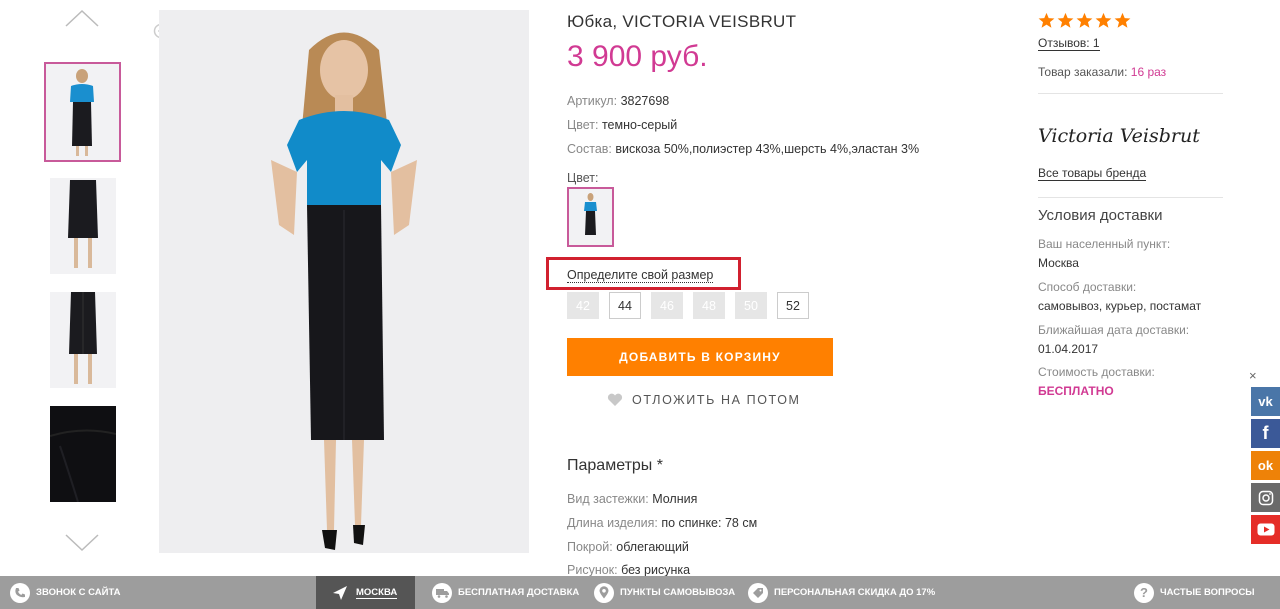 The width and height of the screenshot is (1280, 609). Describe the element at coordinates (1069, 43) in the screenshot. I see `reviews-link: Отзывов: 1` at that location.